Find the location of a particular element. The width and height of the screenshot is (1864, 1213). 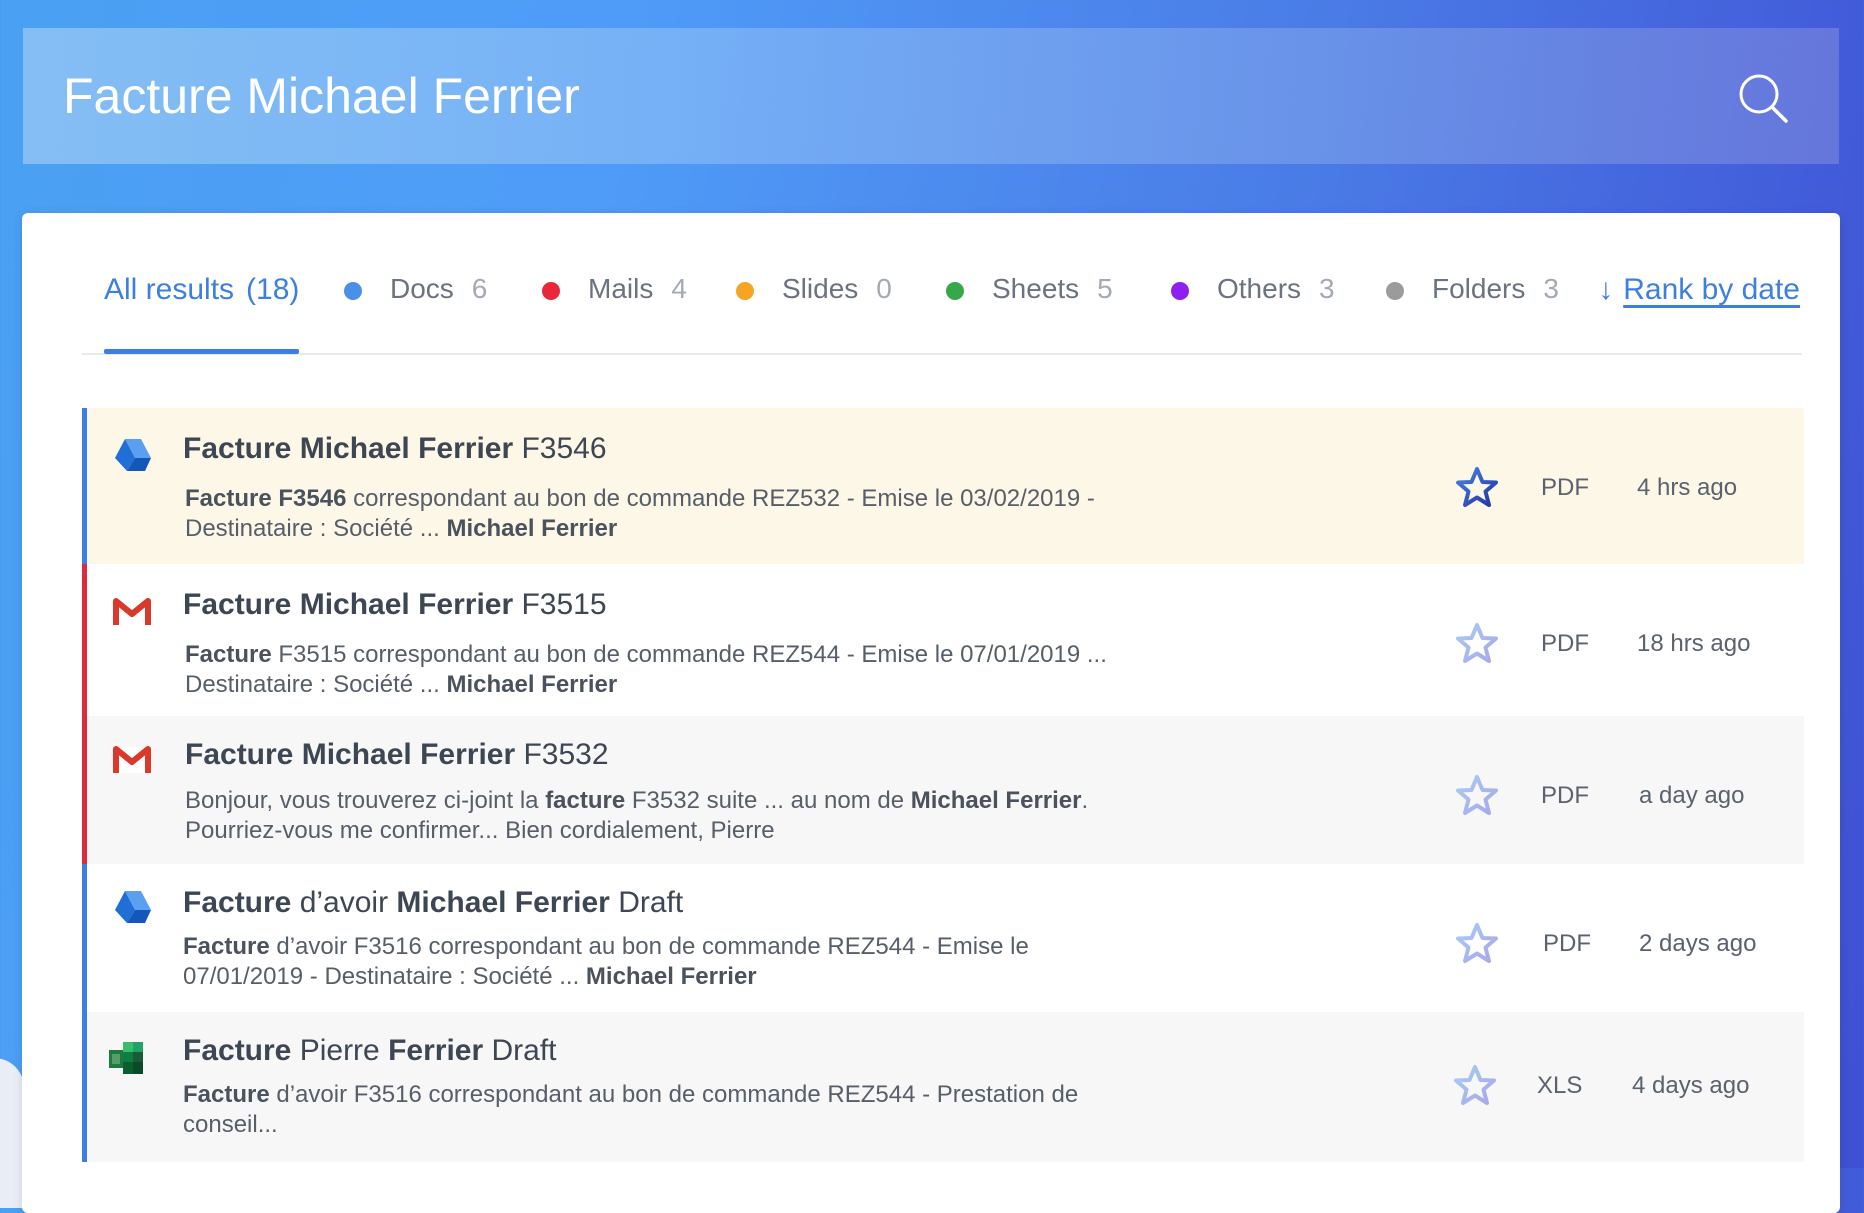

snippet-text: Bonjour, vous trouverez ci-joint la is located at coordinates (365, 800).